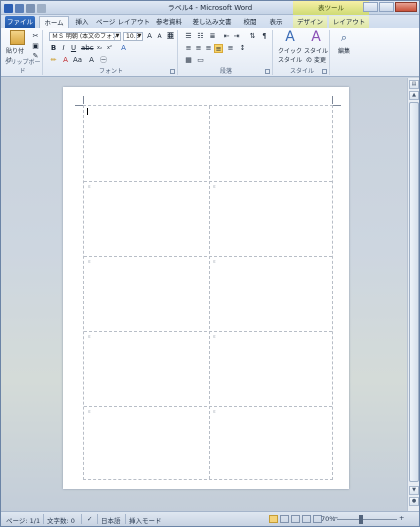 This screenshot has width=420, height=527. I want to click on justify-icon: ≡, so click(218, 48).